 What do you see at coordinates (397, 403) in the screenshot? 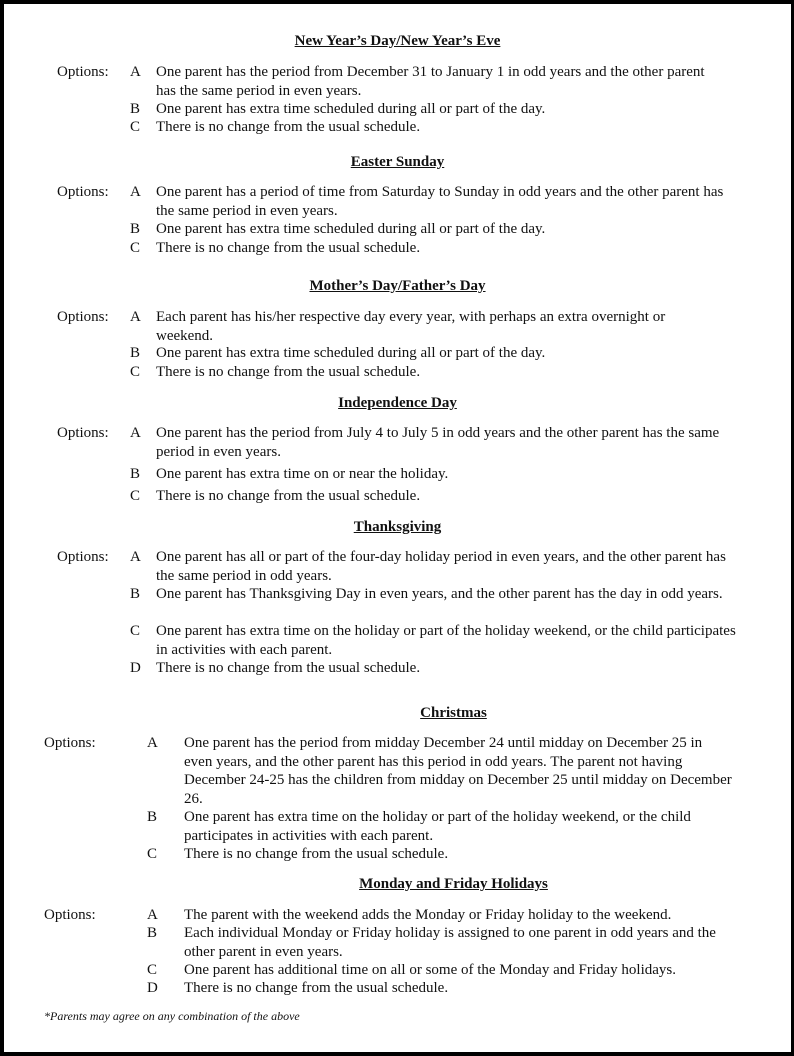
I see `section-heading: Independence Day` at bounding box center [397, 403].